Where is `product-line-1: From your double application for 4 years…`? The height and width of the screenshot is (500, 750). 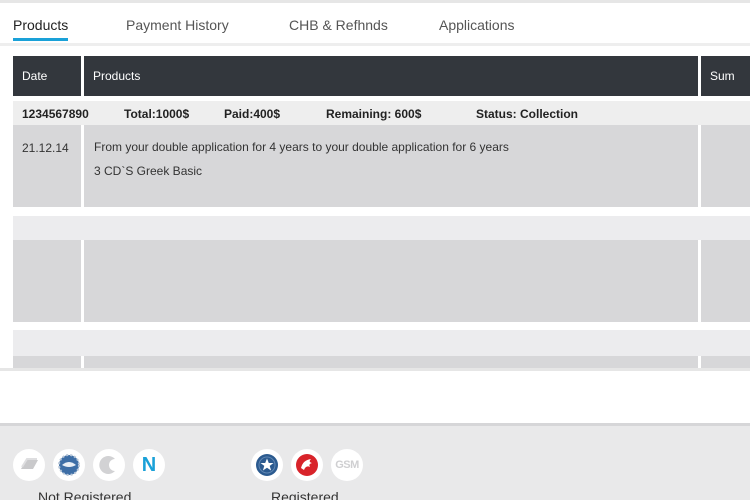
product-line-1: From your double application for 4 years… is located at coordinates (301, 147).